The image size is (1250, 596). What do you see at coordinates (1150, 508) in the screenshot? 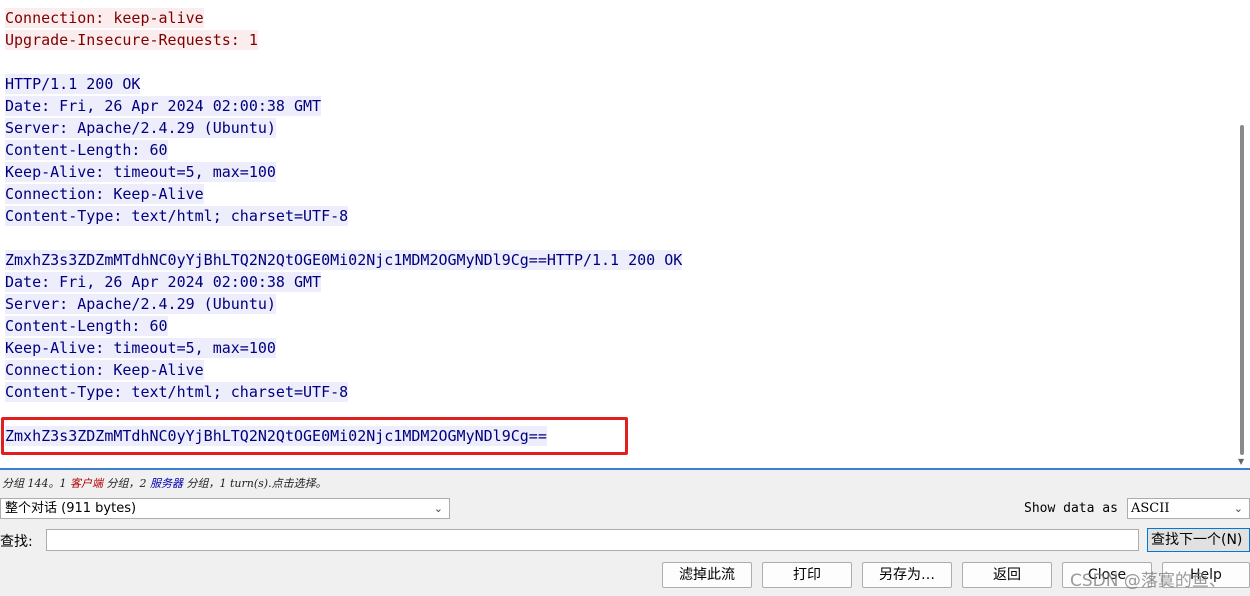
I see `show-data-as-value: ASCII` at bounding box center [1150, 508].